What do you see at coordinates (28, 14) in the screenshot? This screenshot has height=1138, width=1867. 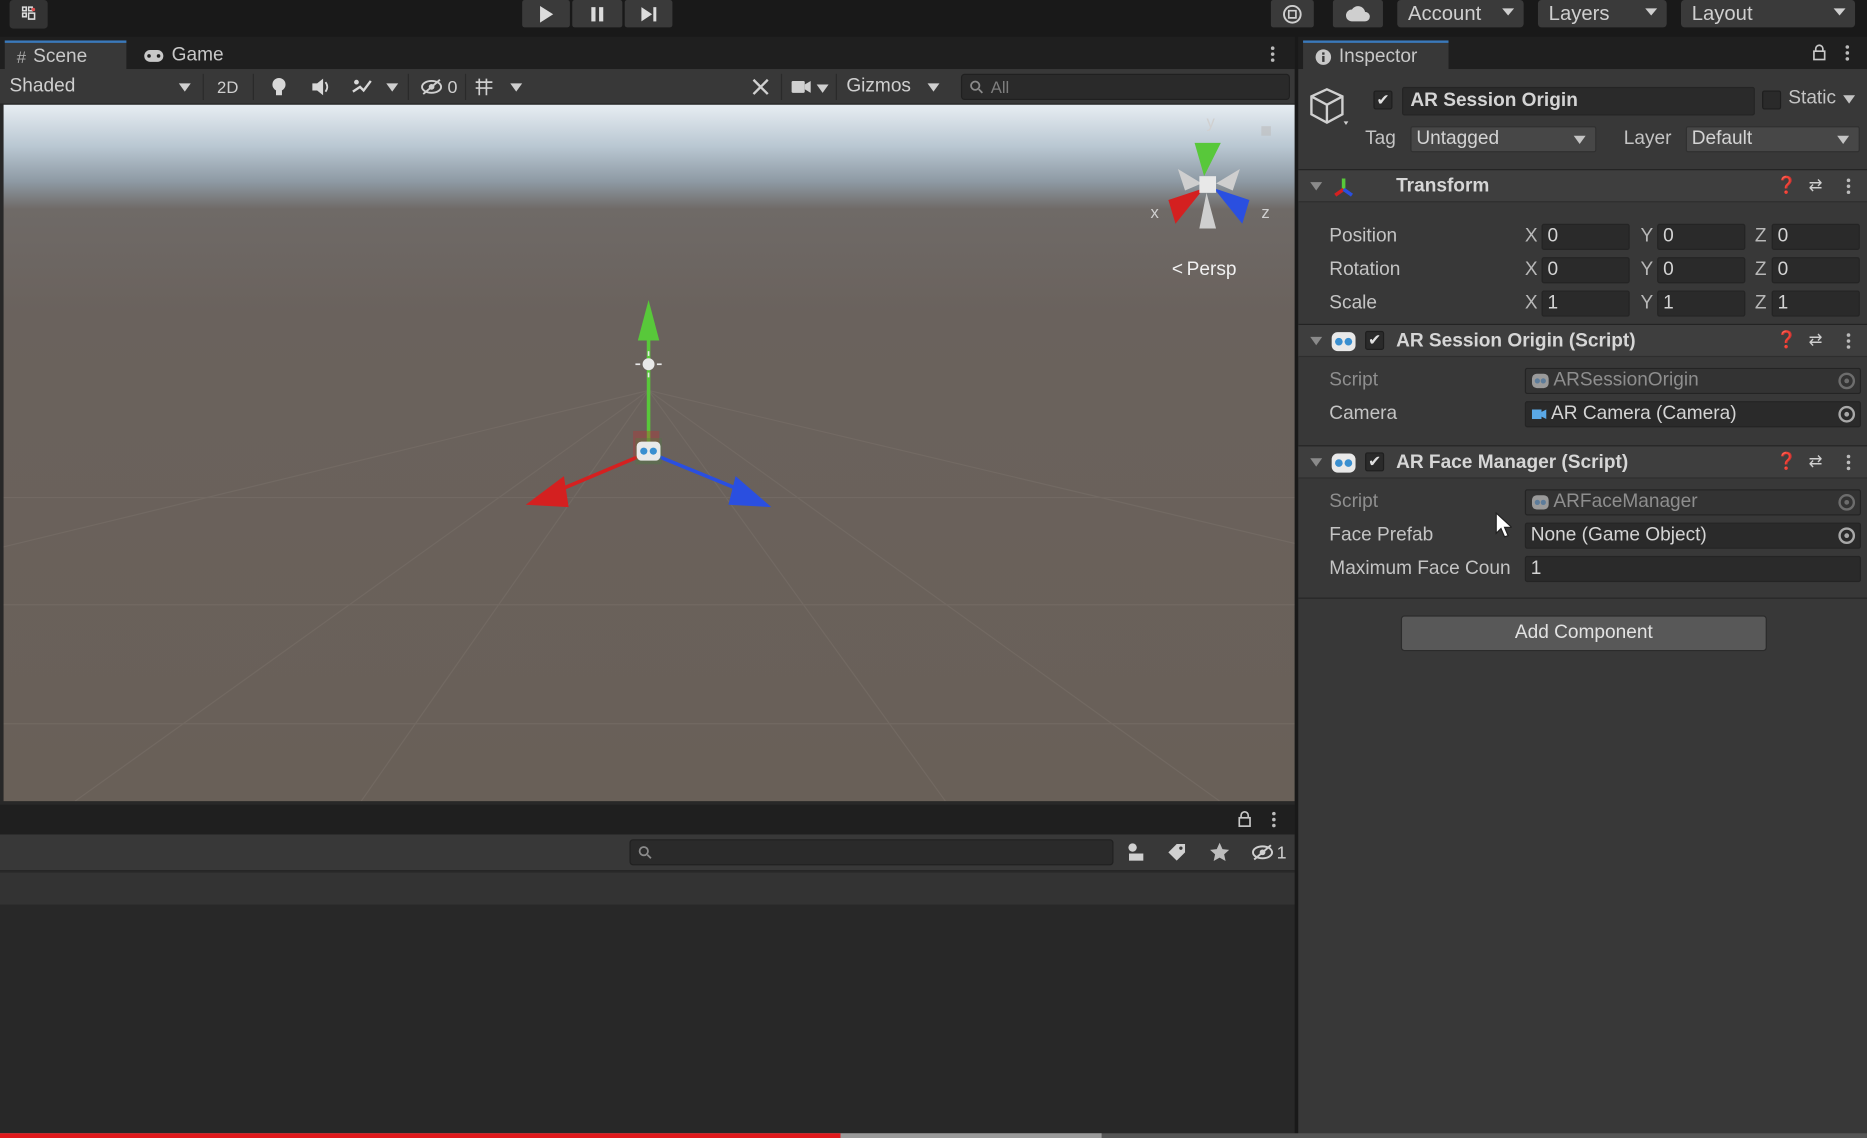 I see `unity-menu-icon` at bounding box center [28, 14].